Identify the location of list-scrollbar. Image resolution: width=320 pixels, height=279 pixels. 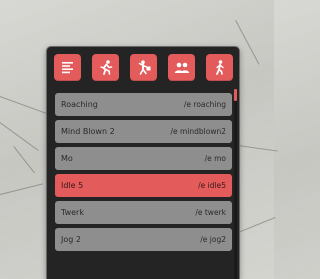
(235, 184).